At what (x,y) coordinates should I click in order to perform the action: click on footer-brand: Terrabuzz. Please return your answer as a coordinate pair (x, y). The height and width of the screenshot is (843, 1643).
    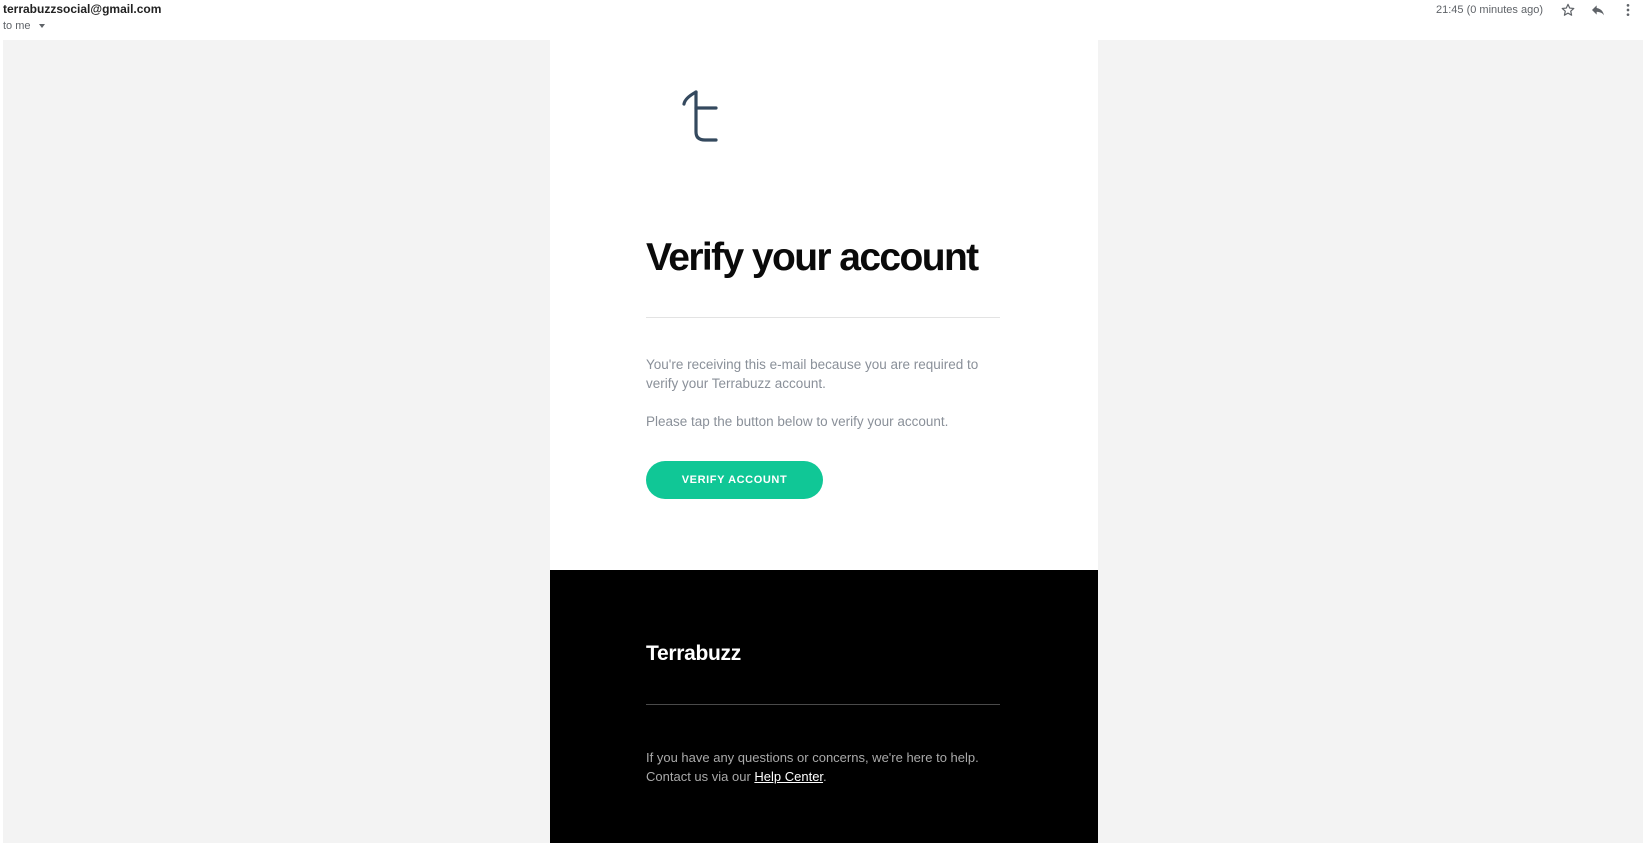
    Looking at the image, I should click on (693, 653).